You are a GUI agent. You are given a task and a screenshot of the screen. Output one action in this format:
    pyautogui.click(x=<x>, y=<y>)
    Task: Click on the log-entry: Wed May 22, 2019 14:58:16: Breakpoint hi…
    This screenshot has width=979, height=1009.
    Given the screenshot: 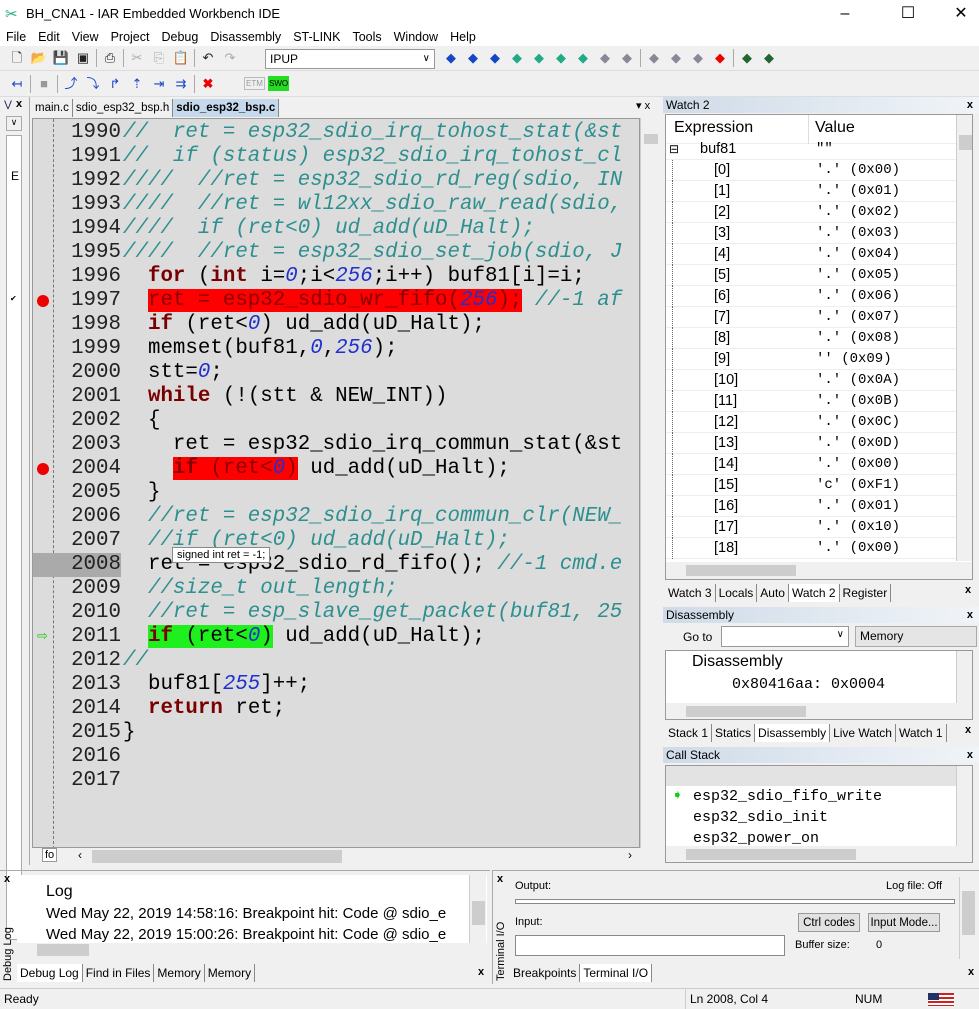 What is the action you would take?
    pyautogui.click(x=256, y=915)
    